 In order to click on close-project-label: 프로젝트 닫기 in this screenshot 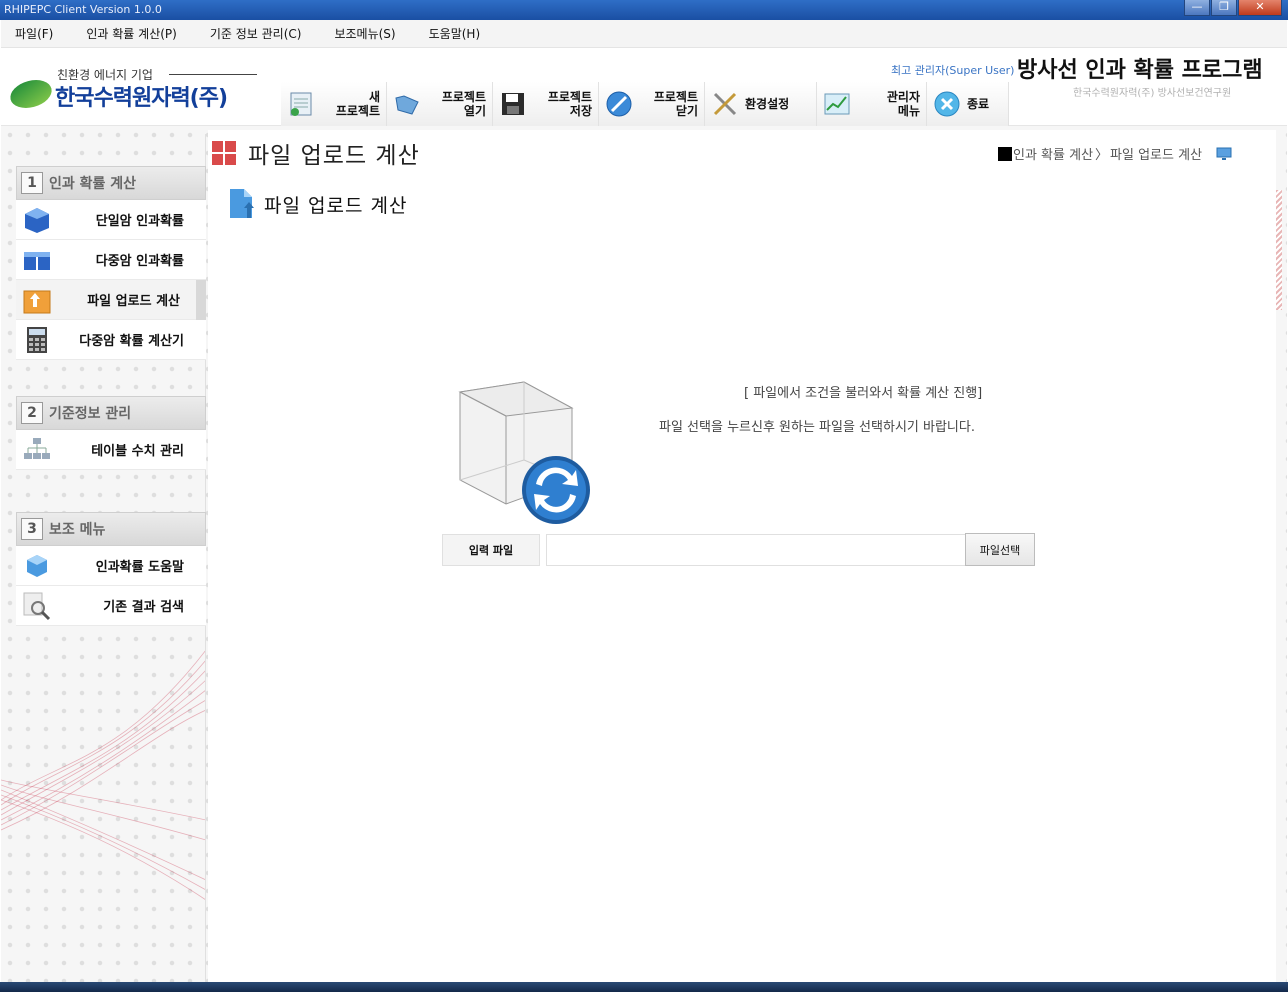, I will do `click(675, 104)`.